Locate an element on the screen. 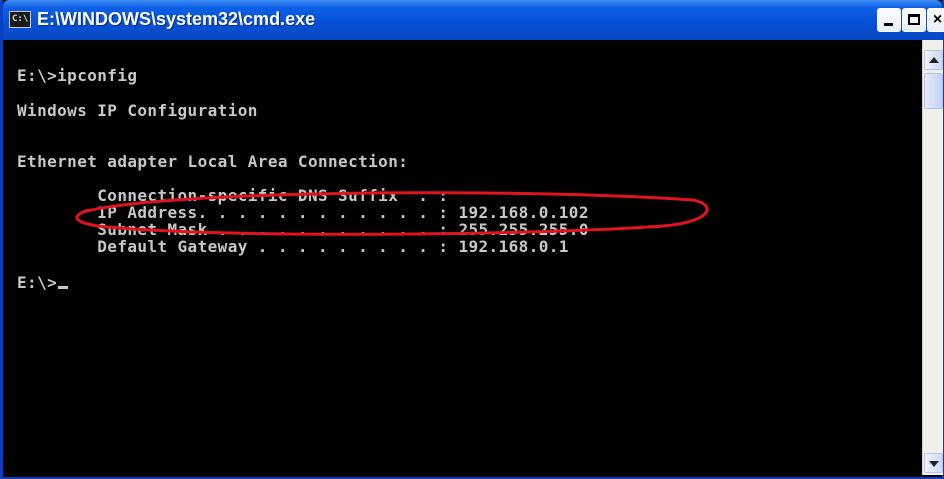  highlight-ellipse-path is located at coordinates (392, 213).